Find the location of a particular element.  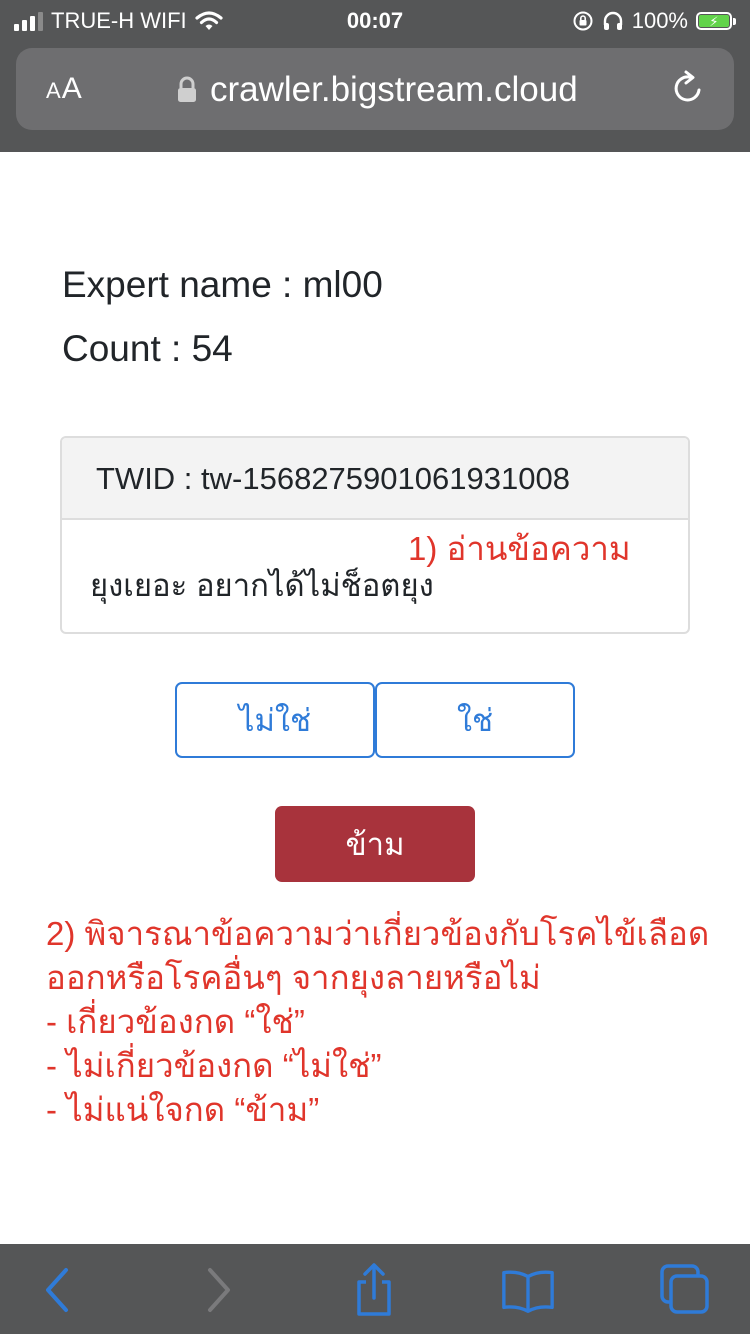

yes-button: ใช่ is located at coordinates (475, 720).